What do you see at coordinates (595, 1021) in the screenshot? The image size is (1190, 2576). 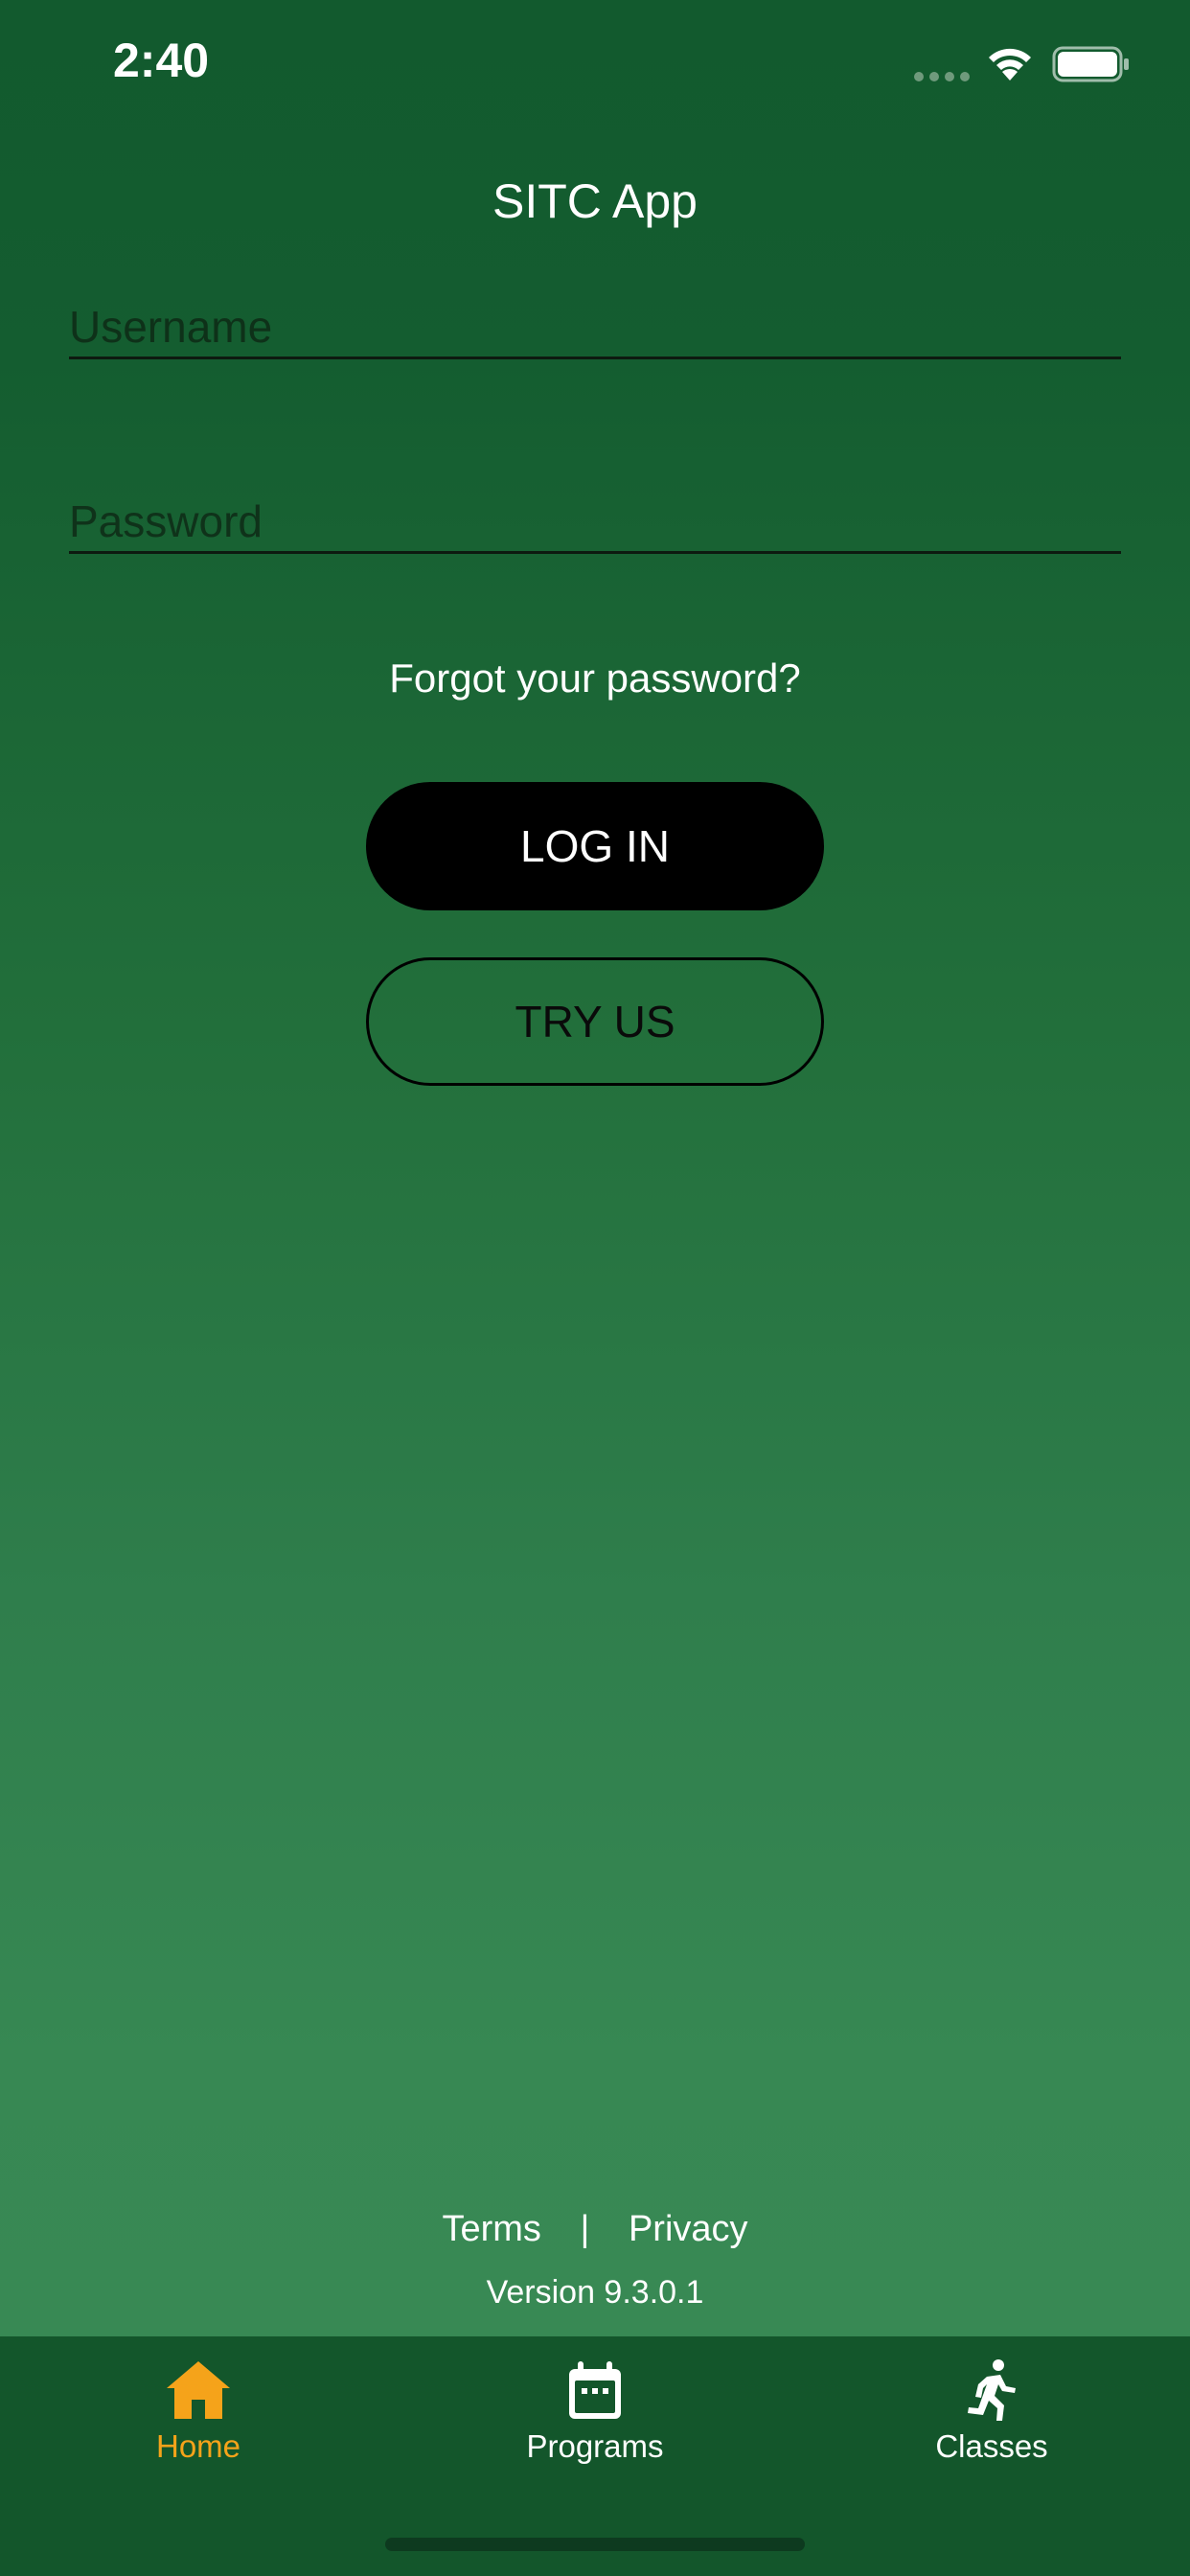 I see `try-us-button: TRY US` at bounding box center [595, 1021].